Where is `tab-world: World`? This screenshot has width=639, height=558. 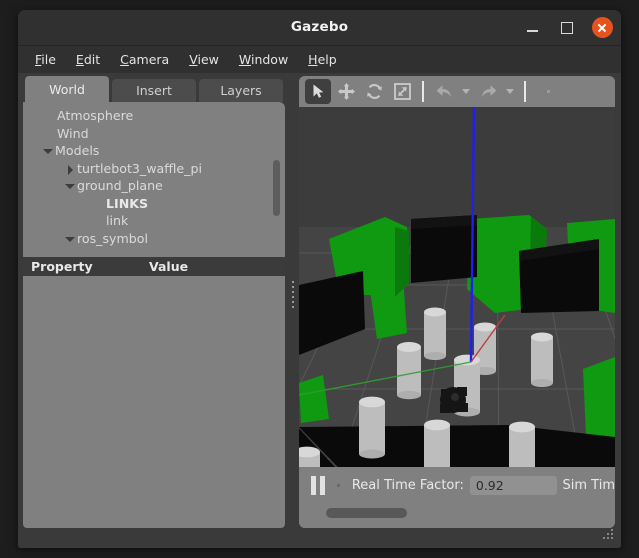 tab-world: World is located at coordinates (67, 89).